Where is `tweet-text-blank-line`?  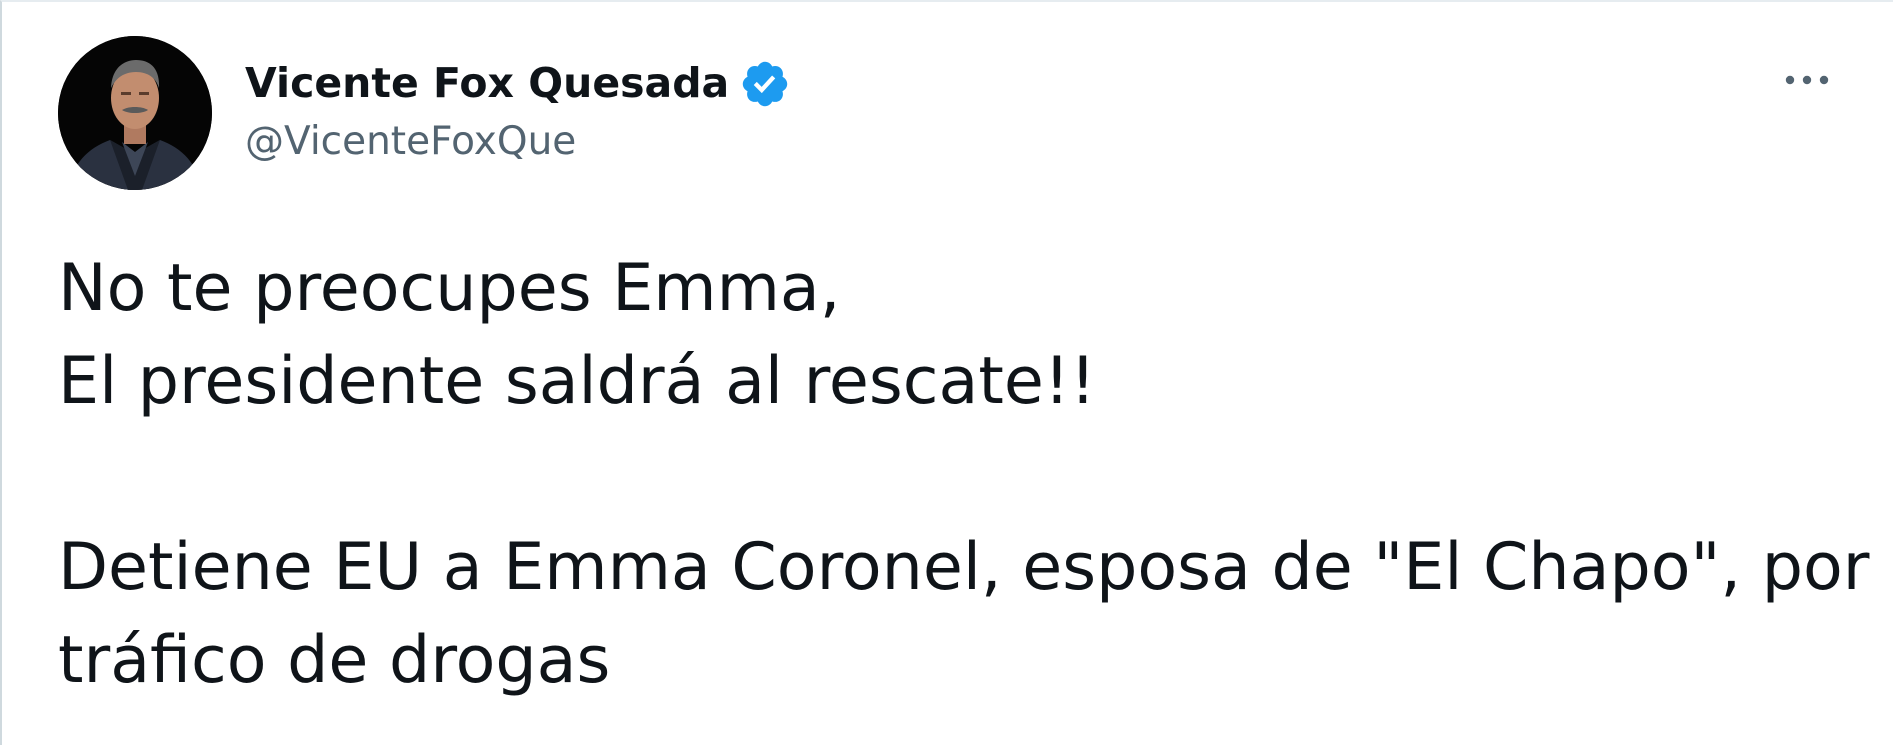
tweet-text-blank-line is located at coordinates (953, 474).